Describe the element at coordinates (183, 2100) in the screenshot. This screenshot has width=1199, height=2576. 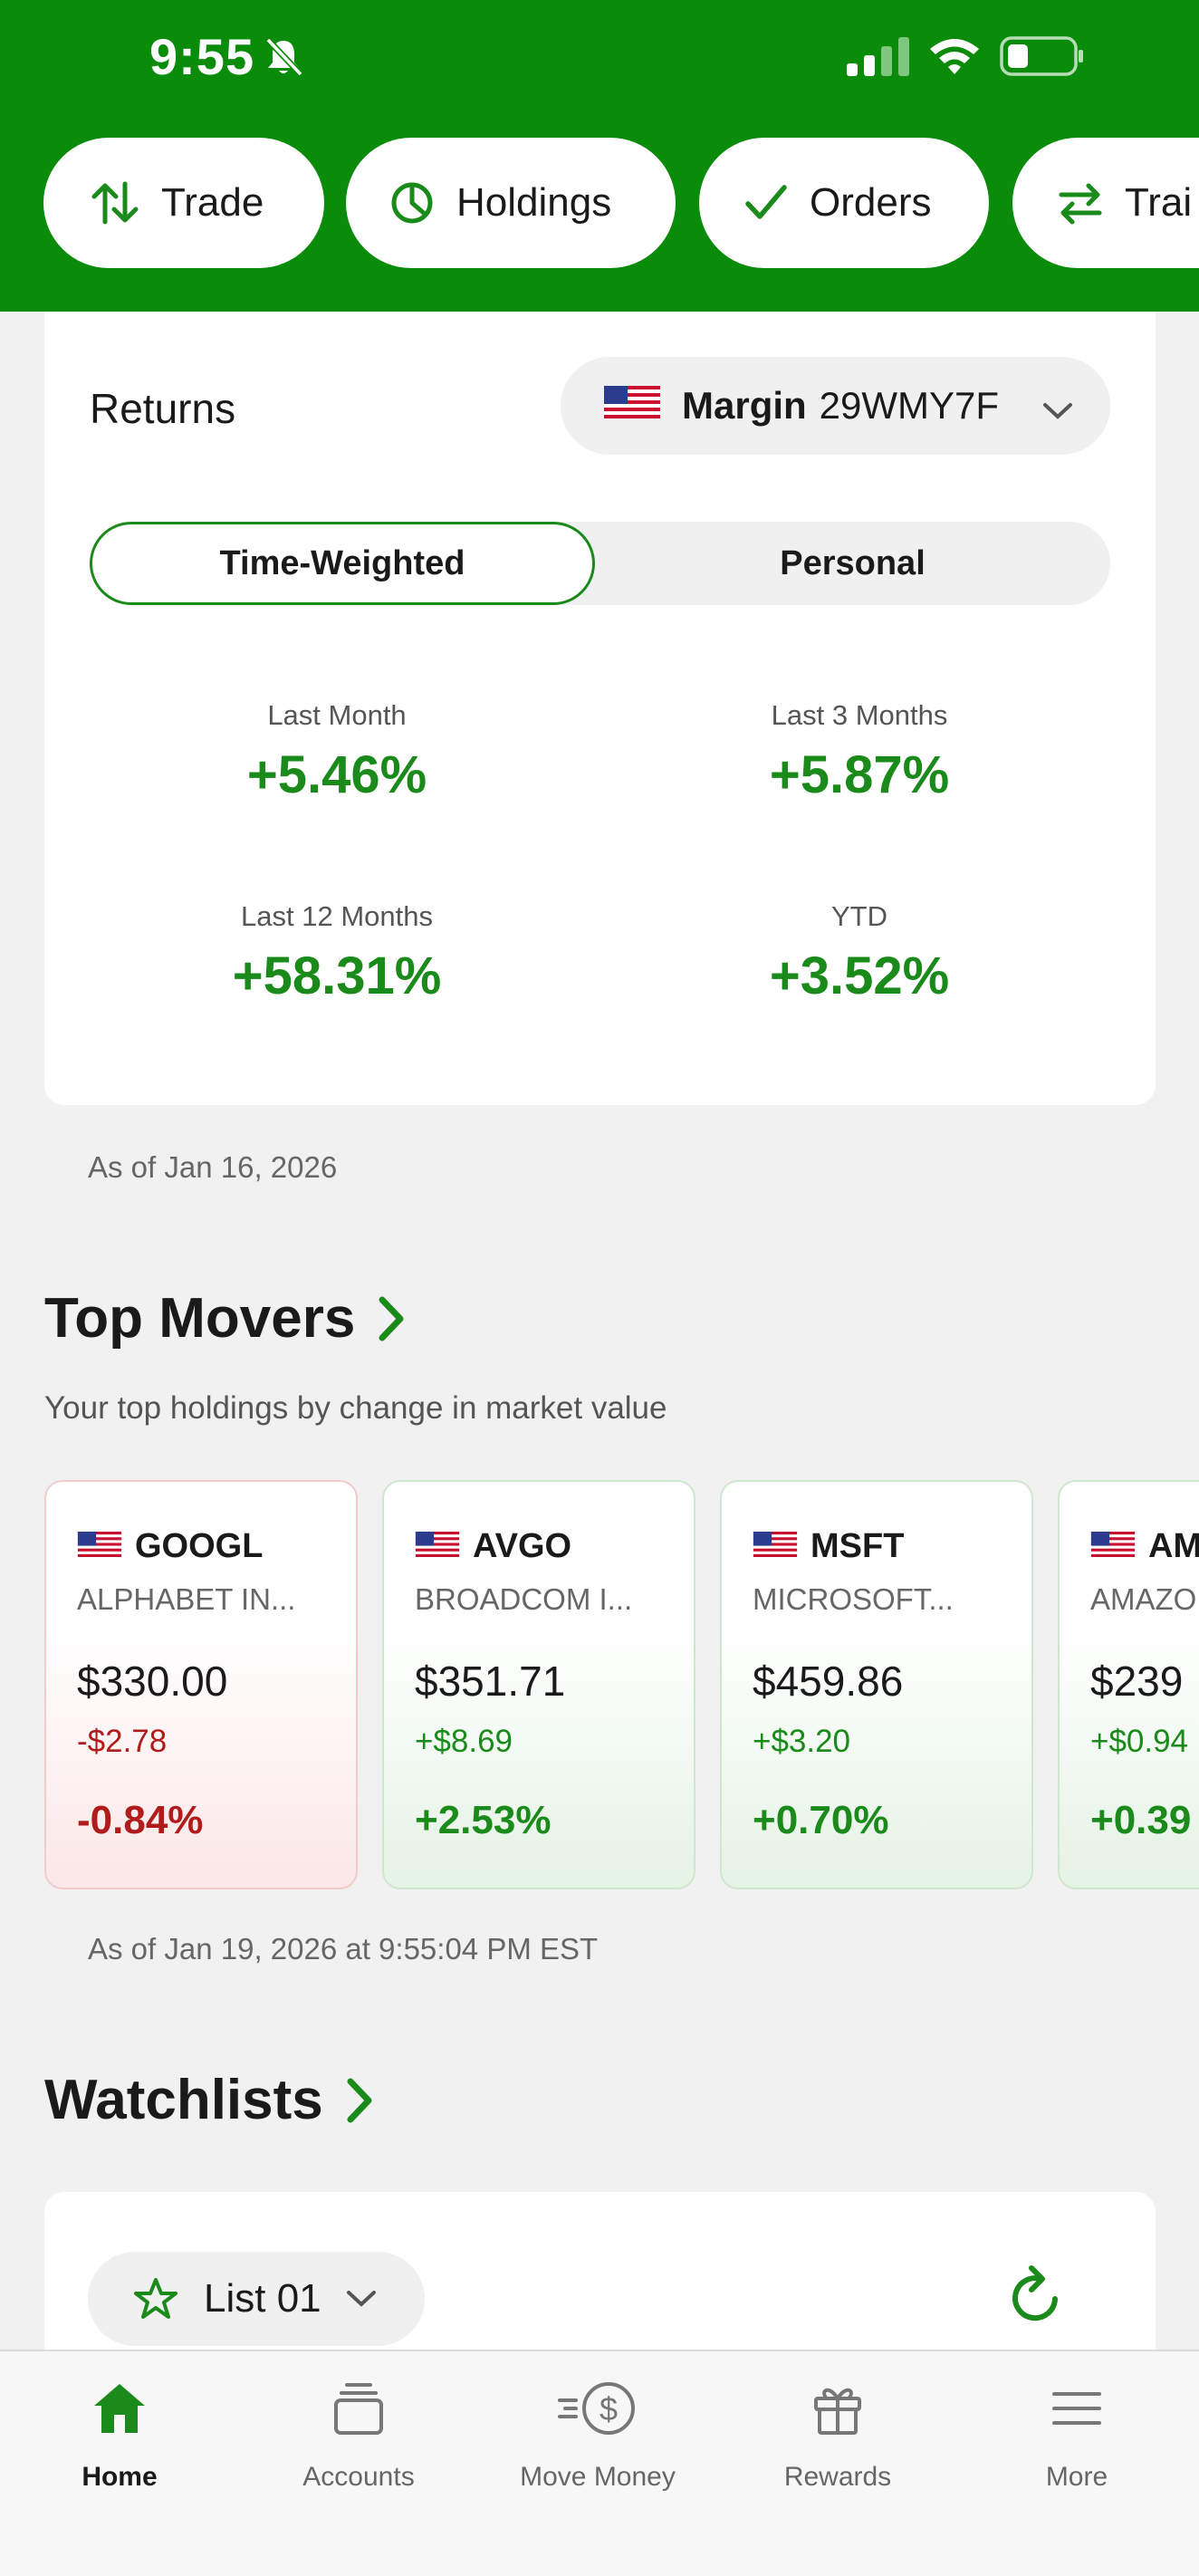
I see `watchlists-title: Watchlists` at that location.